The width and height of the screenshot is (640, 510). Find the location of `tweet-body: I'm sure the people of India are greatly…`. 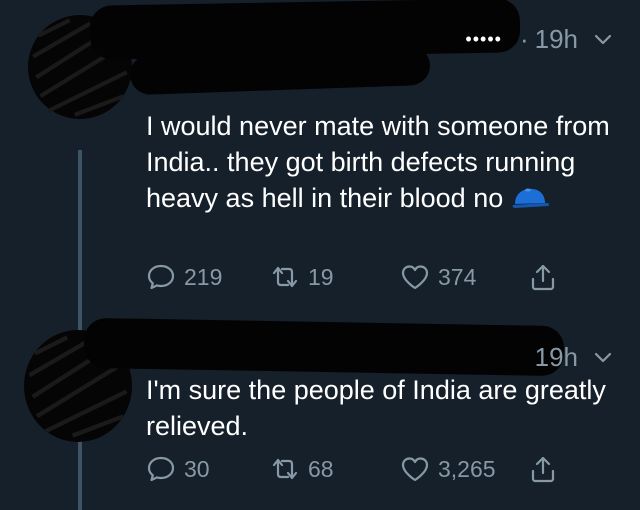

tweet-body: I'm sure the people of India are greatly… is located at coordinates (381, 408).